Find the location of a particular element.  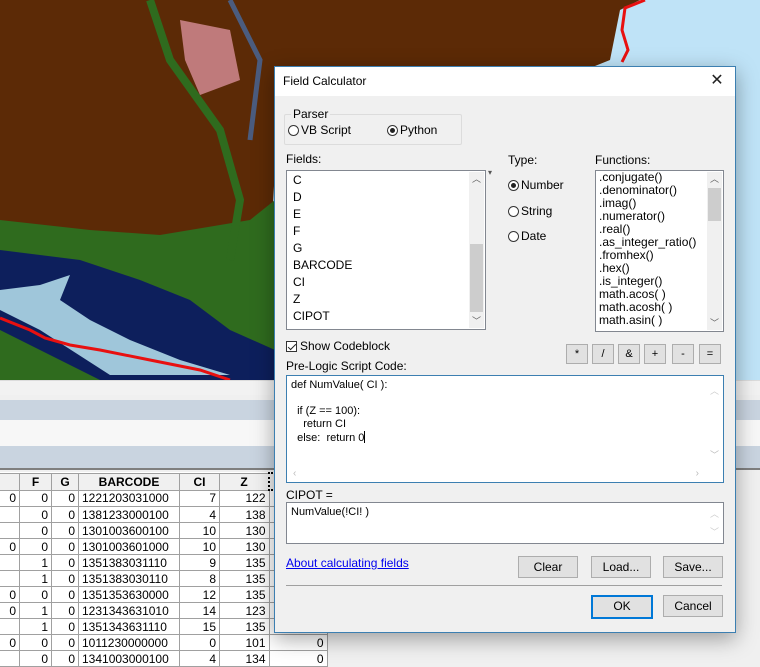

operator-minus-button: - is located at coordinates (683, 354).